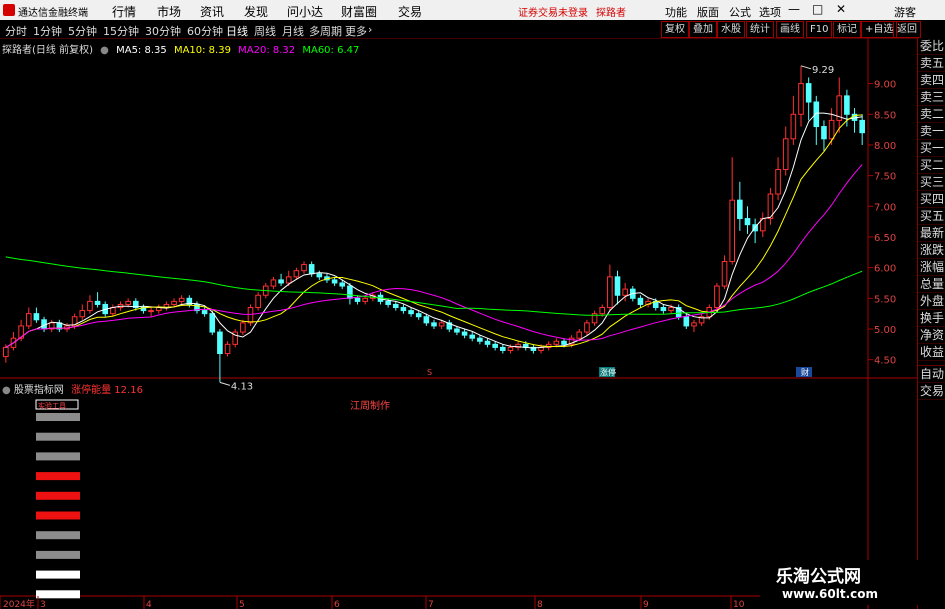 The image size is (945, 609). What do you see at coordinates (817, 9) in the screenshot?
I see `maximize-icon: □` at bounding box center [817, 9].